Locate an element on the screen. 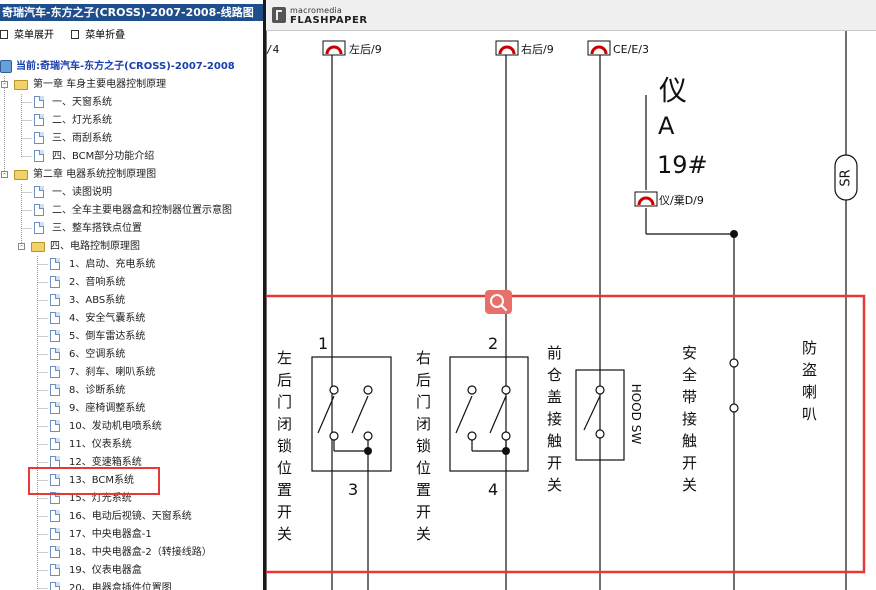  selection-highlight is located at coordinates (94, 481).